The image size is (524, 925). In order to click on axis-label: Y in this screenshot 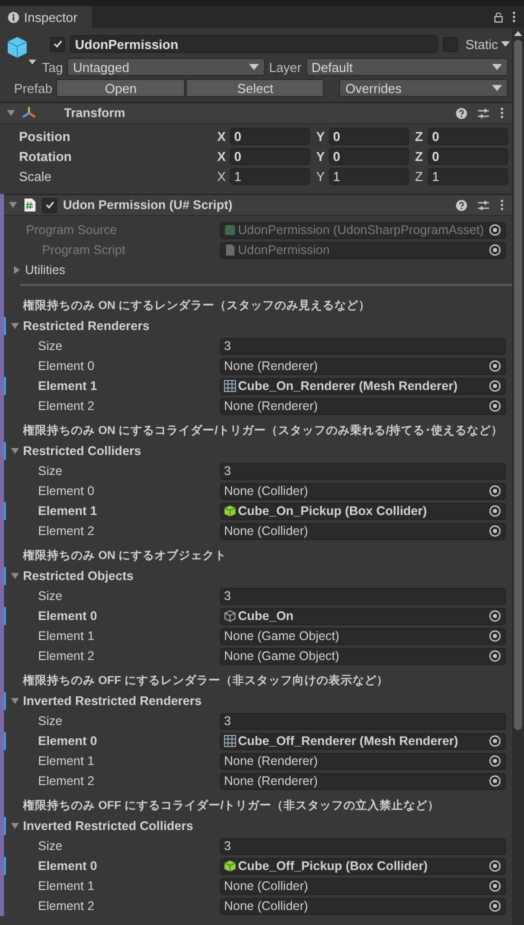, I will do `click(321, 156)`.